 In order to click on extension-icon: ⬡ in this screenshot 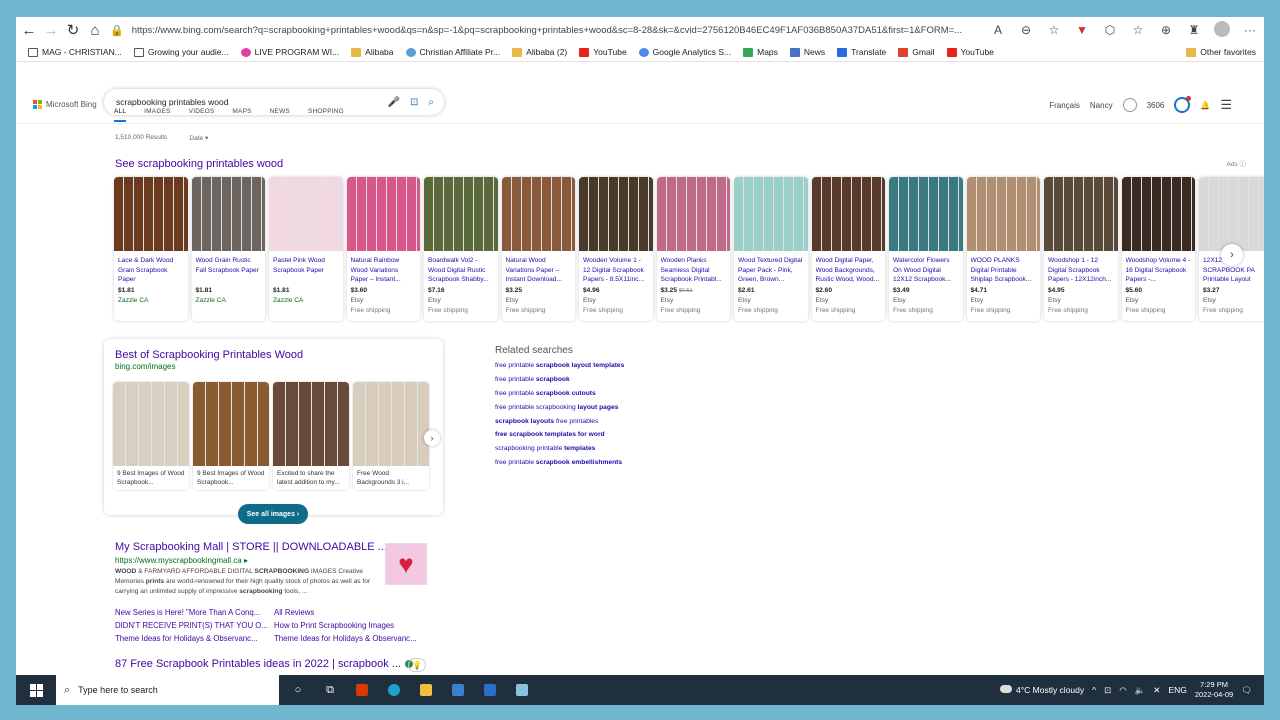, I will do `click(1110, 30)`.